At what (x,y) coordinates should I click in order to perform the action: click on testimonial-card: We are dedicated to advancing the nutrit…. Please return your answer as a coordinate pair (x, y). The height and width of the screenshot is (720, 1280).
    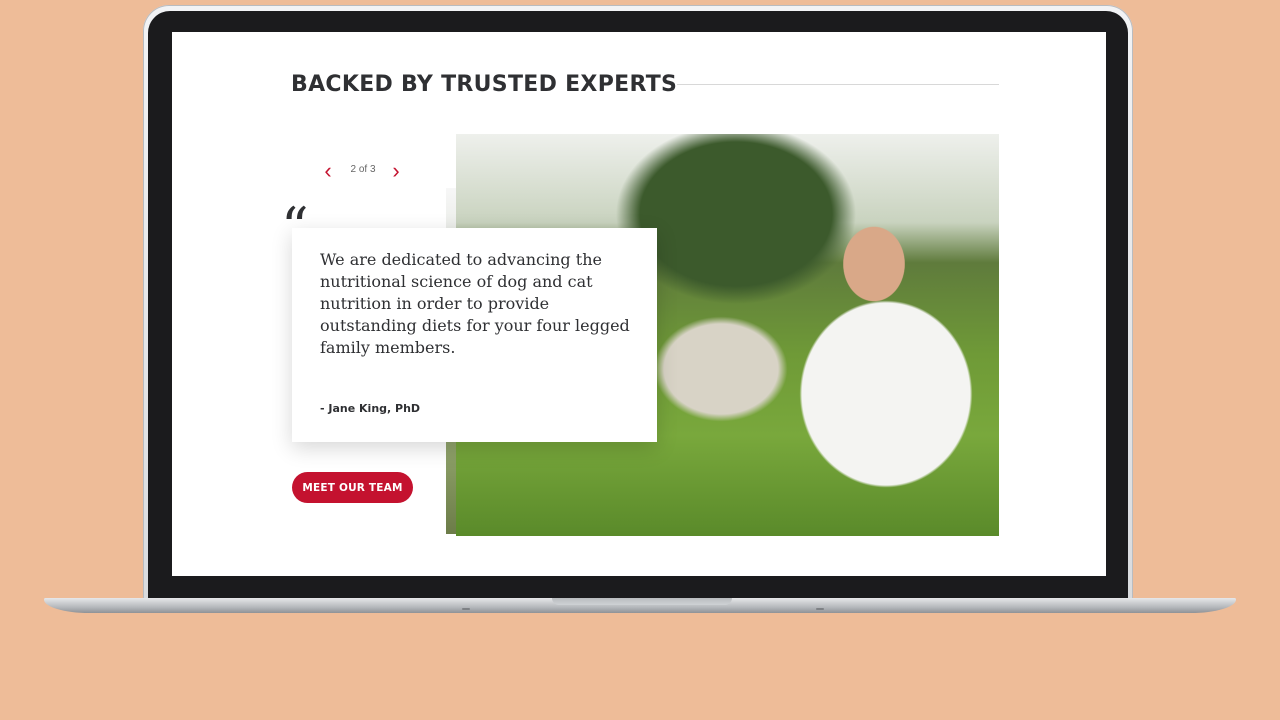
    Looking at the image, I should click on (474, 335).